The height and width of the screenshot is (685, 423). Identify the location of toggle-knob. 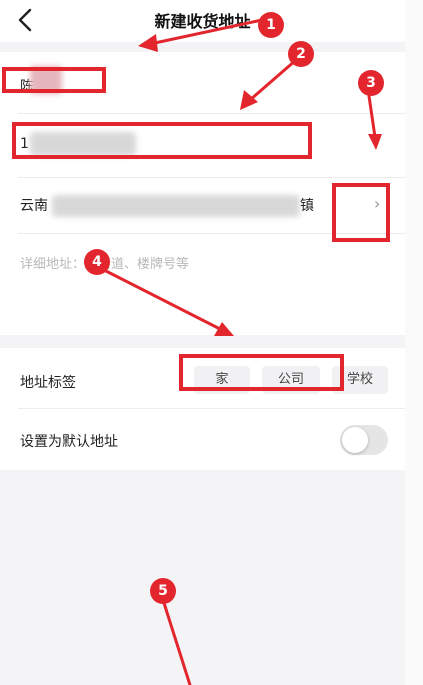
(355, 440).